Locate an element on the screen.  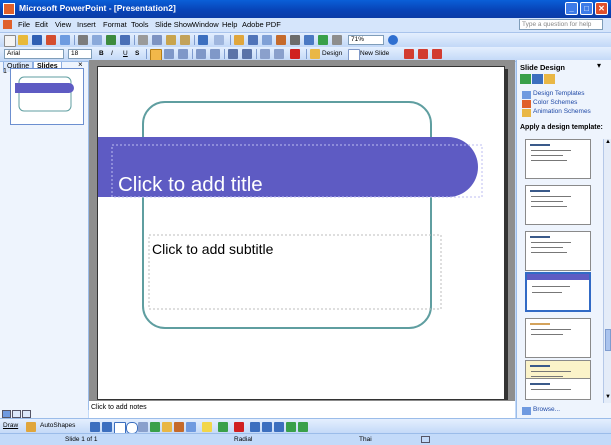
font-select: Arial is located at coordinates (34, 54).